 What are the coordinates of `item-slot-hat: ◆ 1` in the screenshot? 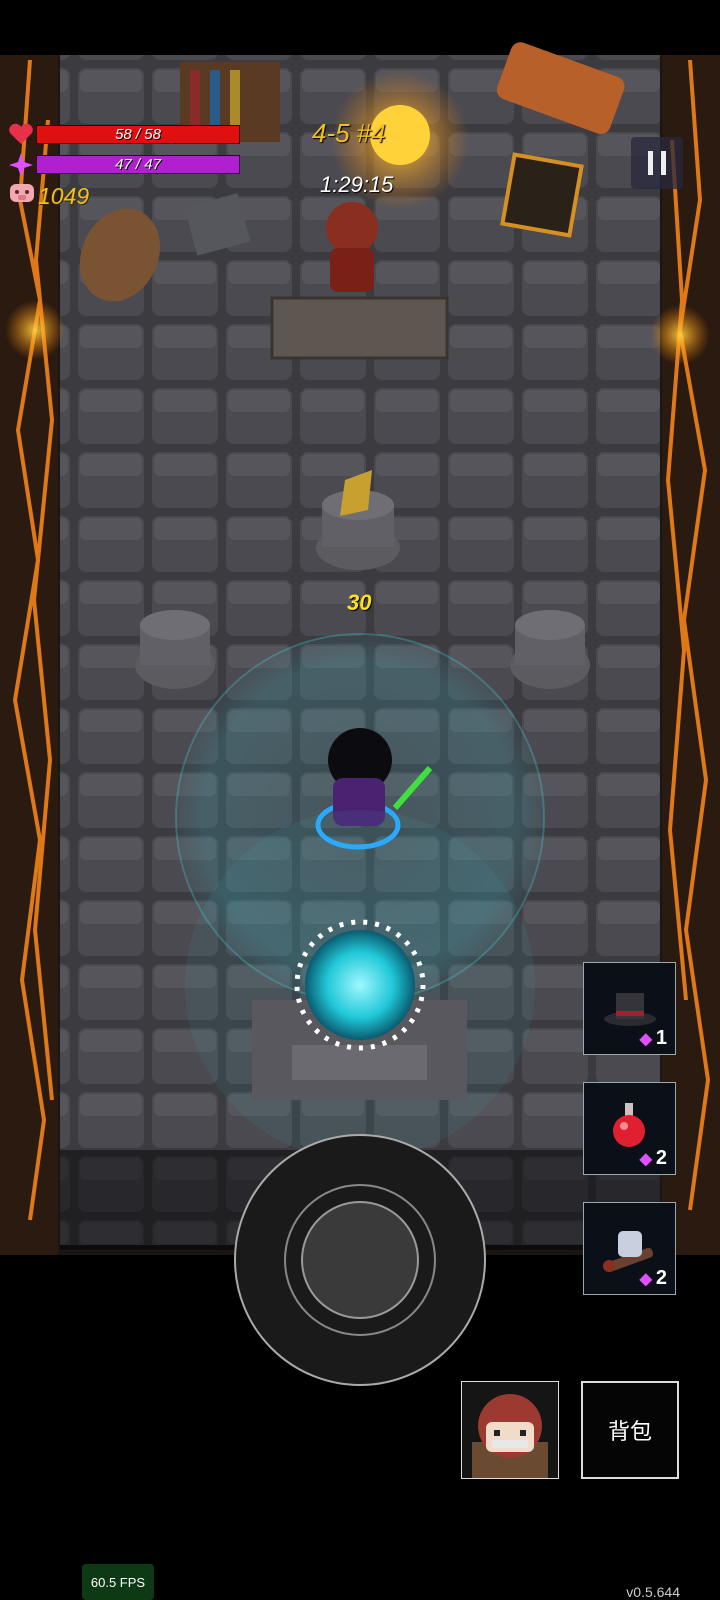 It's located at (629, 1008).